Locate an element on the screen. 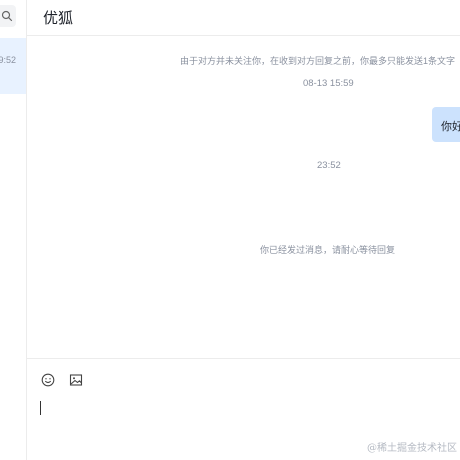 Image resolution: width=460 pixels, height=460 pixels. smile-icon is located at coordinates (48, 380).